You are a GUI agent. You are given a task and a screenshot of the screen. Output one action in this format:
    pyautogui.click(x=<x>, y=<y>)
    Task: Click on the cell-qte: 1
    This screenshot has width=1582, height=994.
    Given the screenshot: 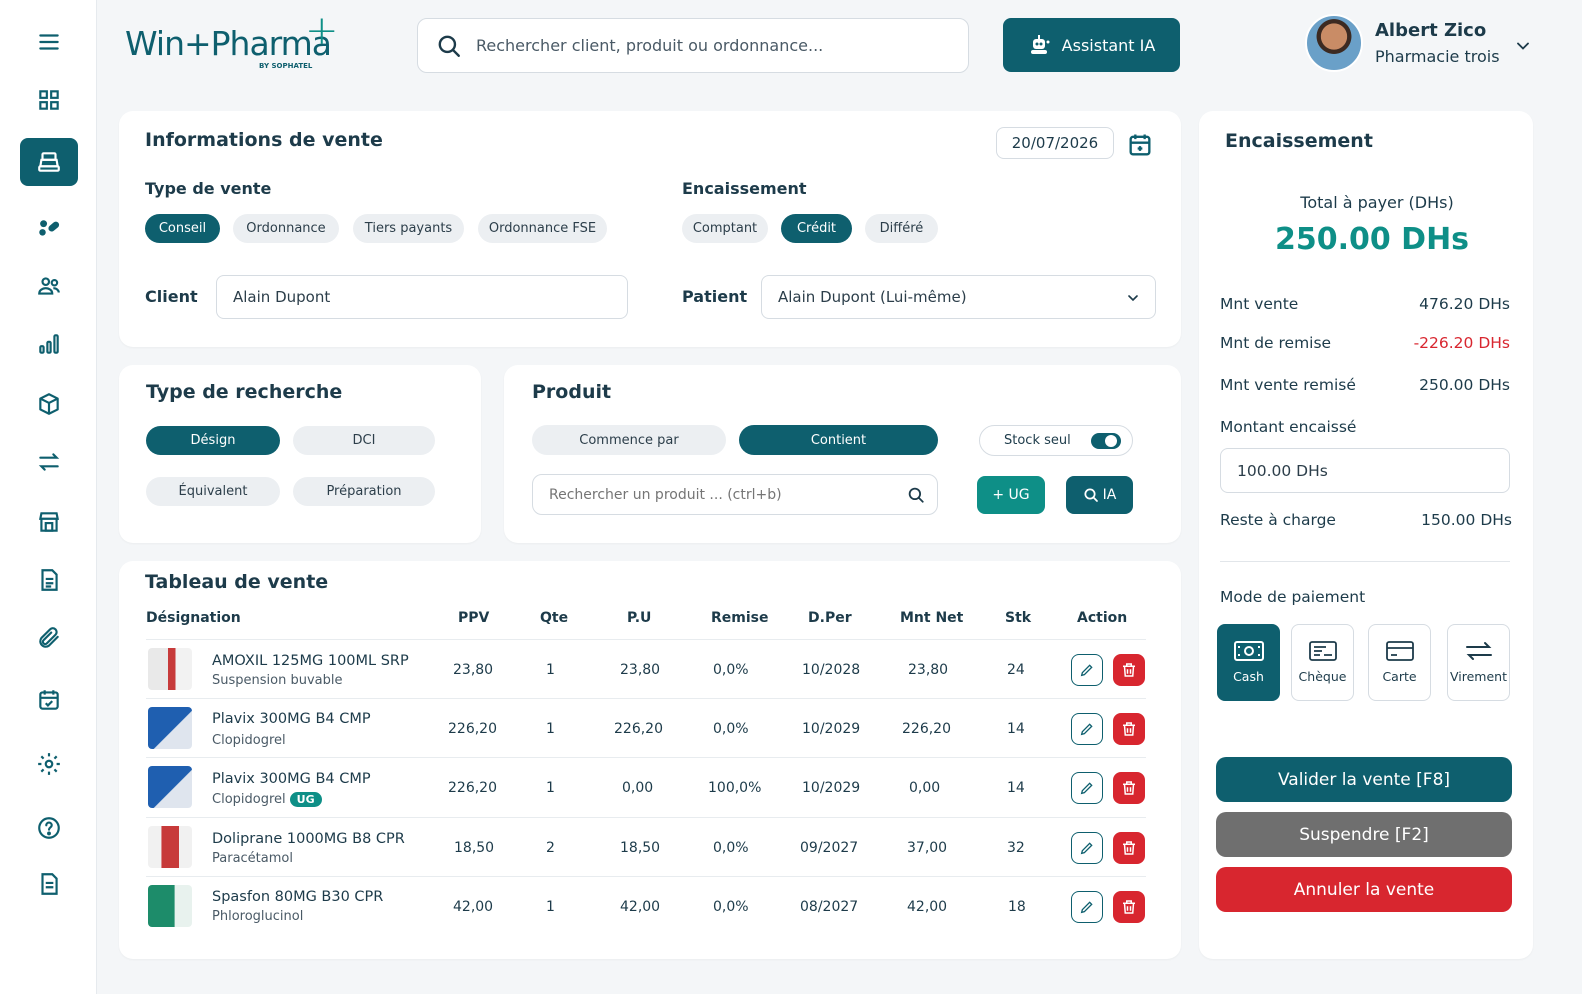 What is the action you would take?
    pyautogui.click(x=550, y=729)
    